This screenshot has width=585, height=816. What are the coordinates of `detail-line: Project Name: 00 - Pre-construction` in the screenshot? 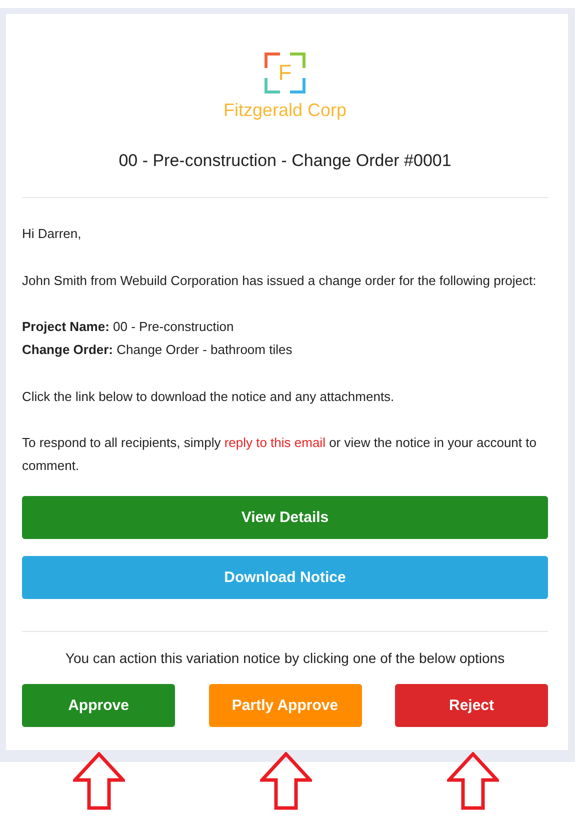 It's located at (128, 327).